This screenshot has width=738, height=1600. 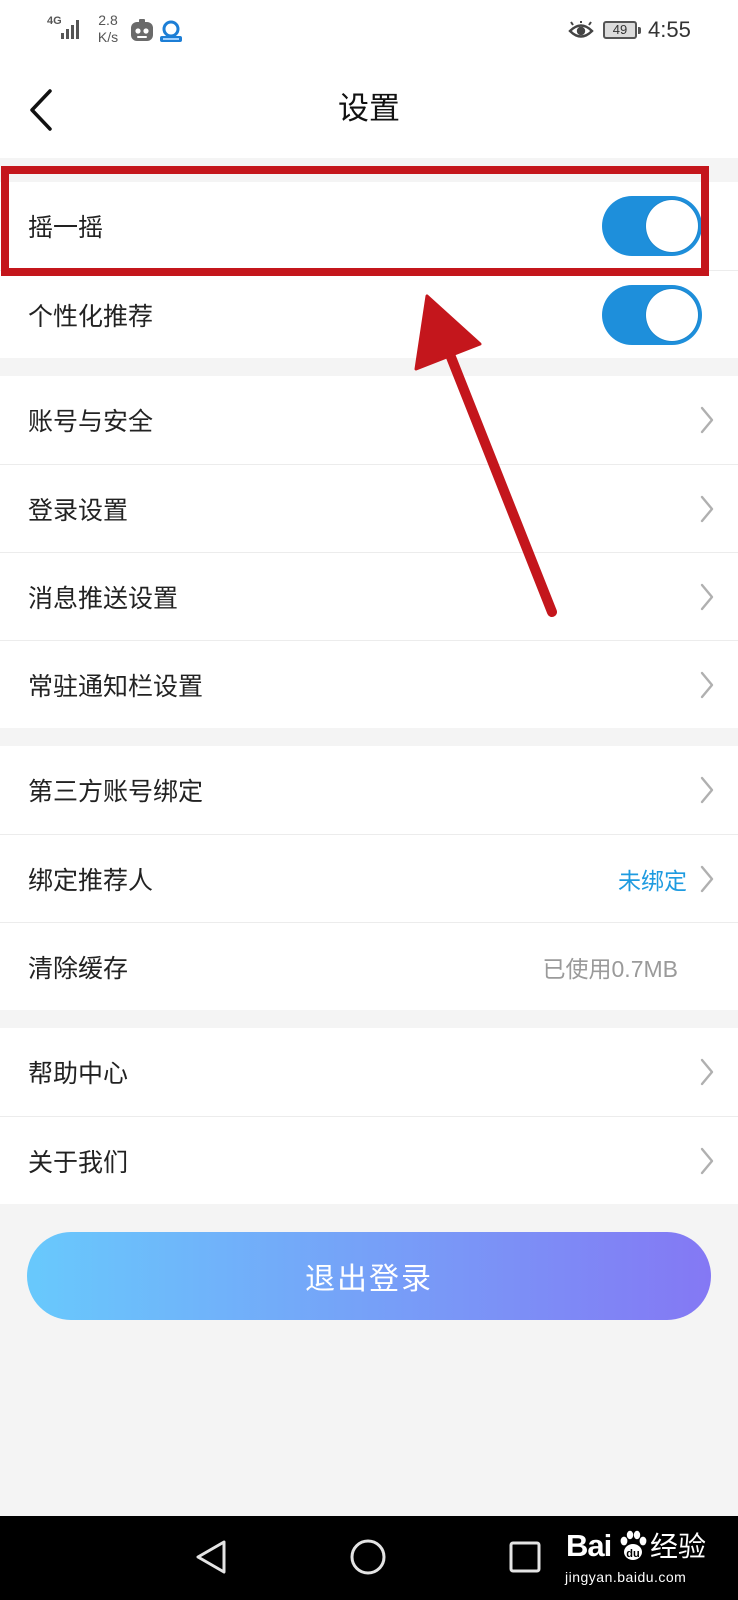 What do you see at coordinates (589, 1545) in the screenshot?
I see `watermark-brand-latin: Bai` at bounding box center [589, 1545].